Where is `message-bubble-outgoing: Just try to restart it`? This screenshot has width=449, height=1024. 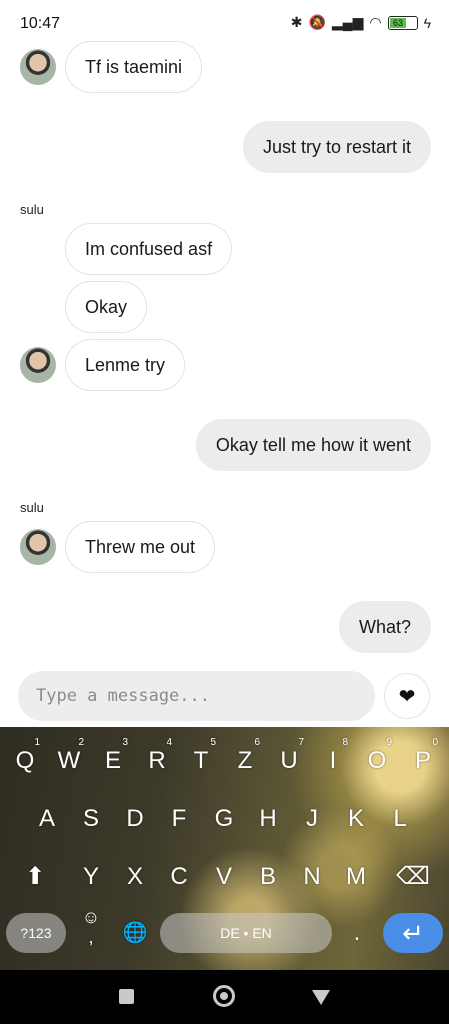
message-bubble-outgoing: Just try to restart it is located at coordinates (336, 147).